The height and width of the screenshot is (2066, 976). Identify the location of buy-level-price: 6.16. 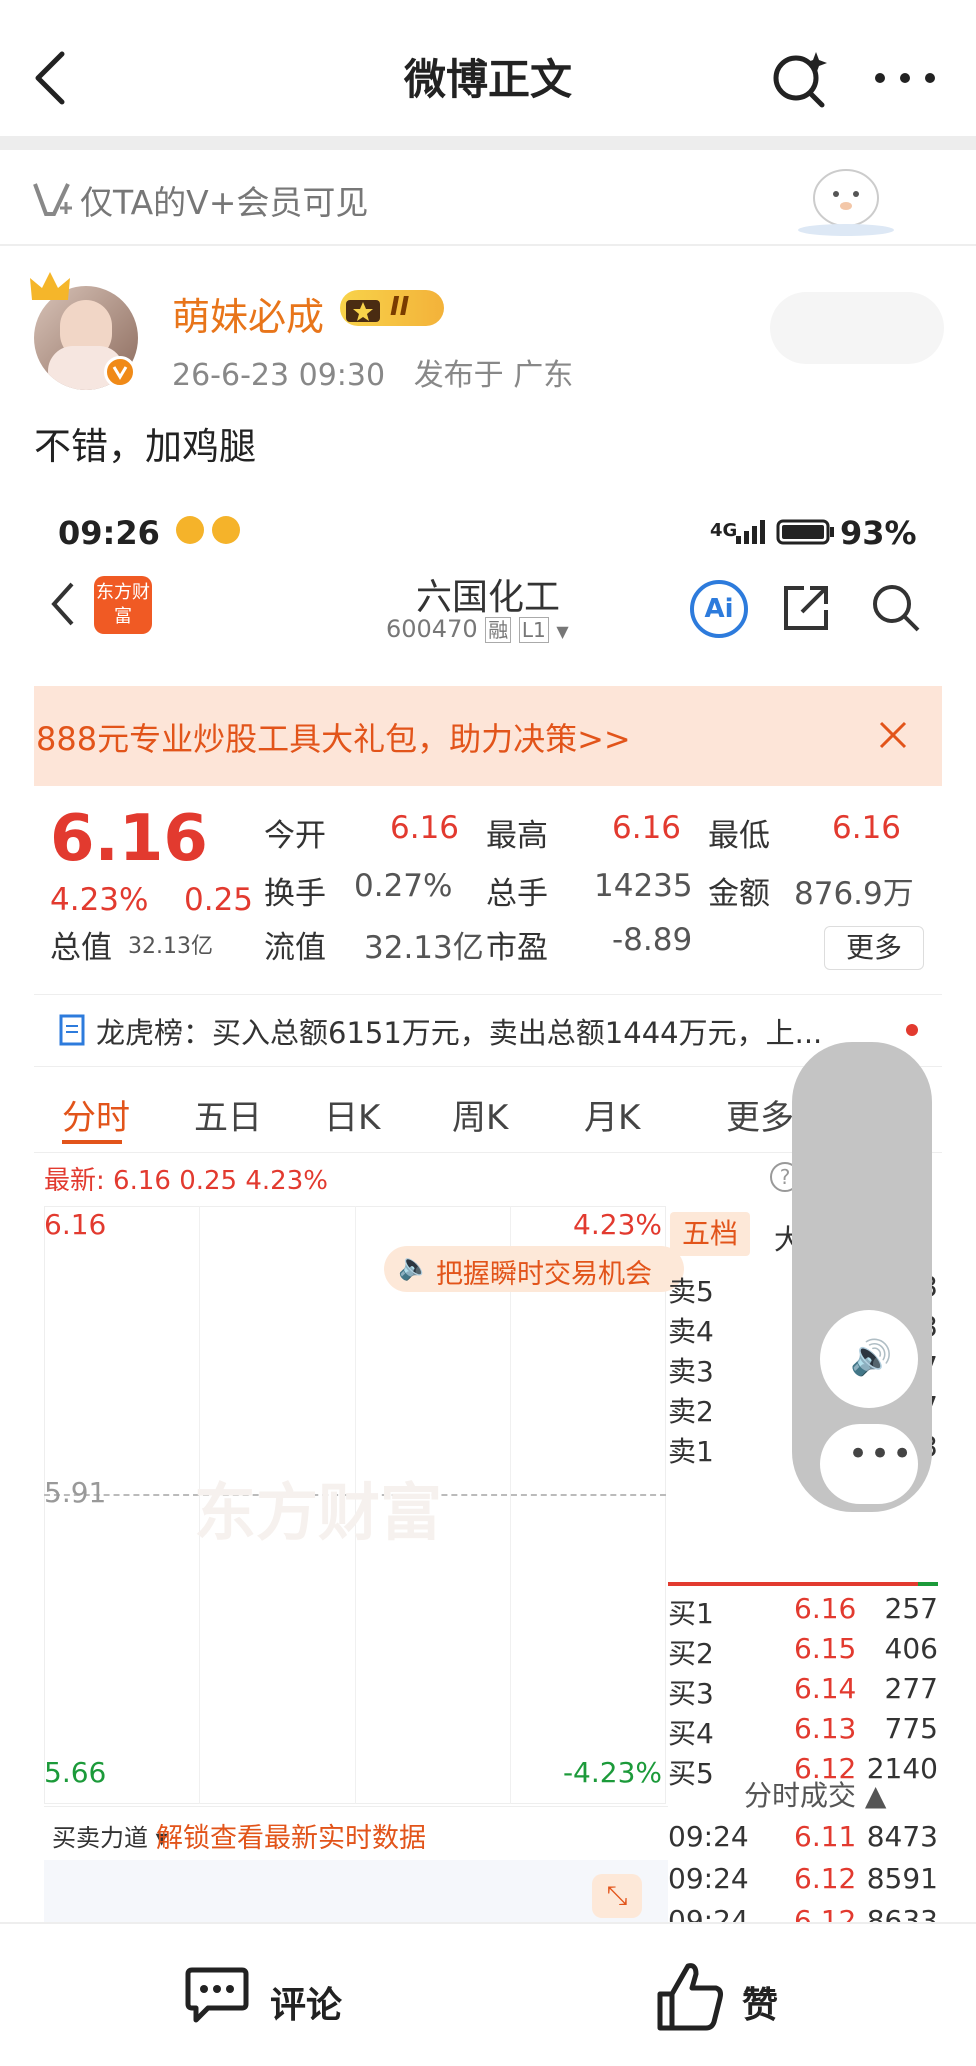
(825, 1608).